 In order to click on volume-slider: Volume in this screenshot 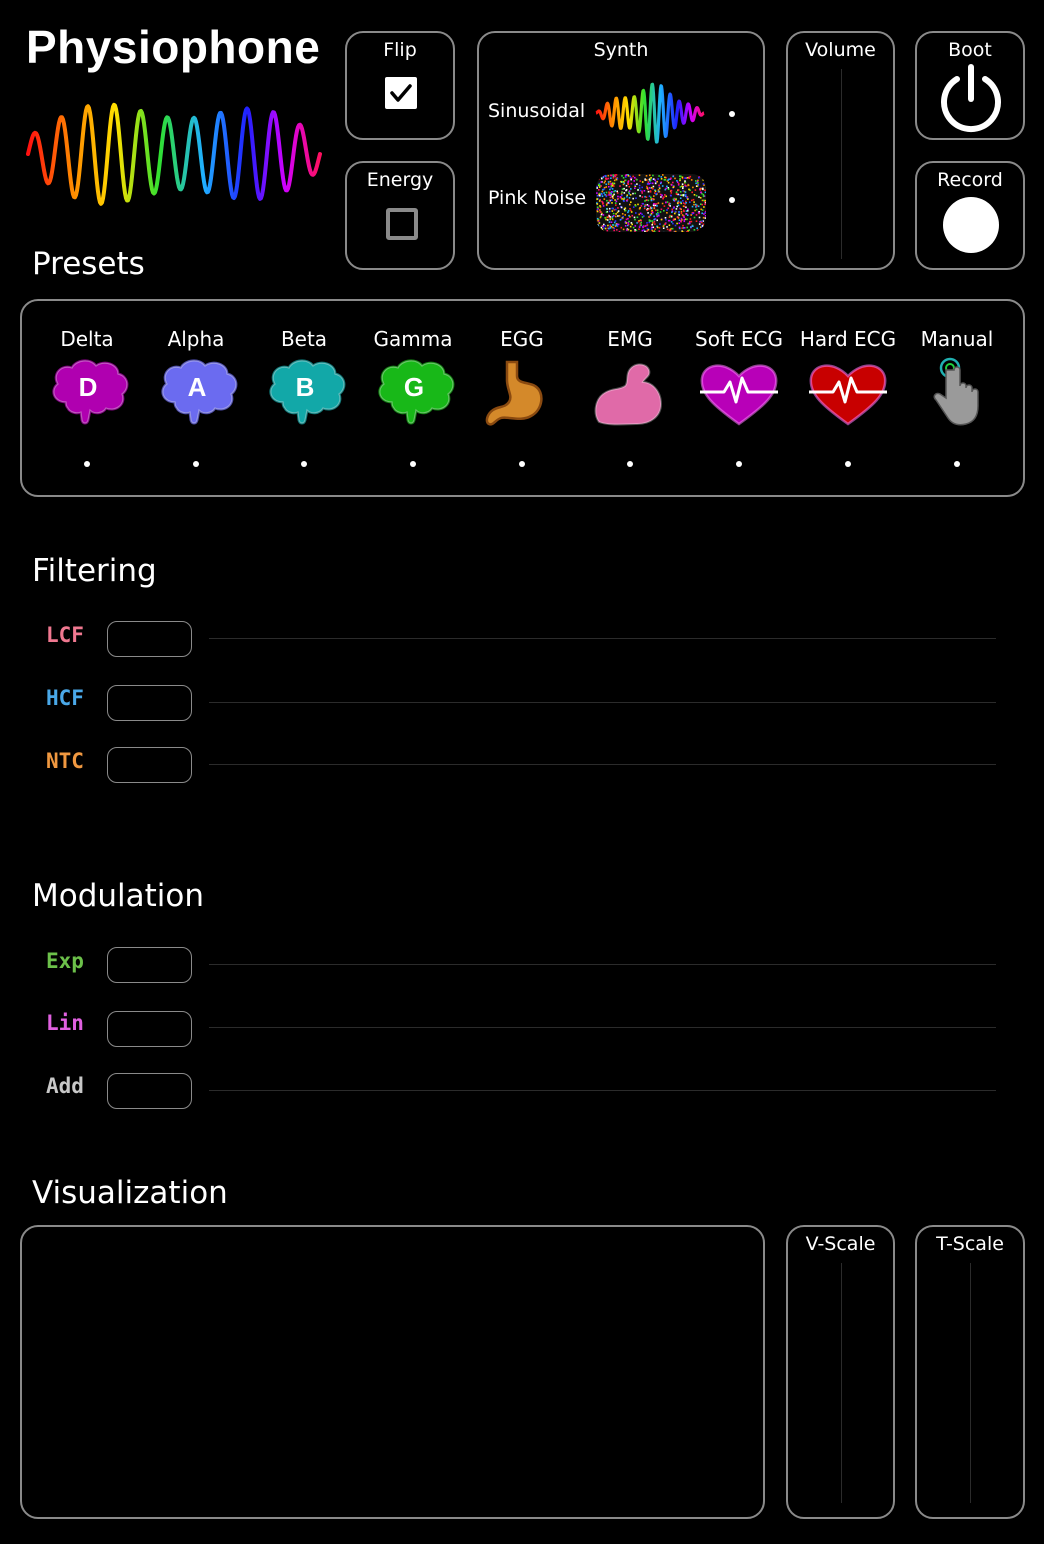, I will do `click(840, 150)`.